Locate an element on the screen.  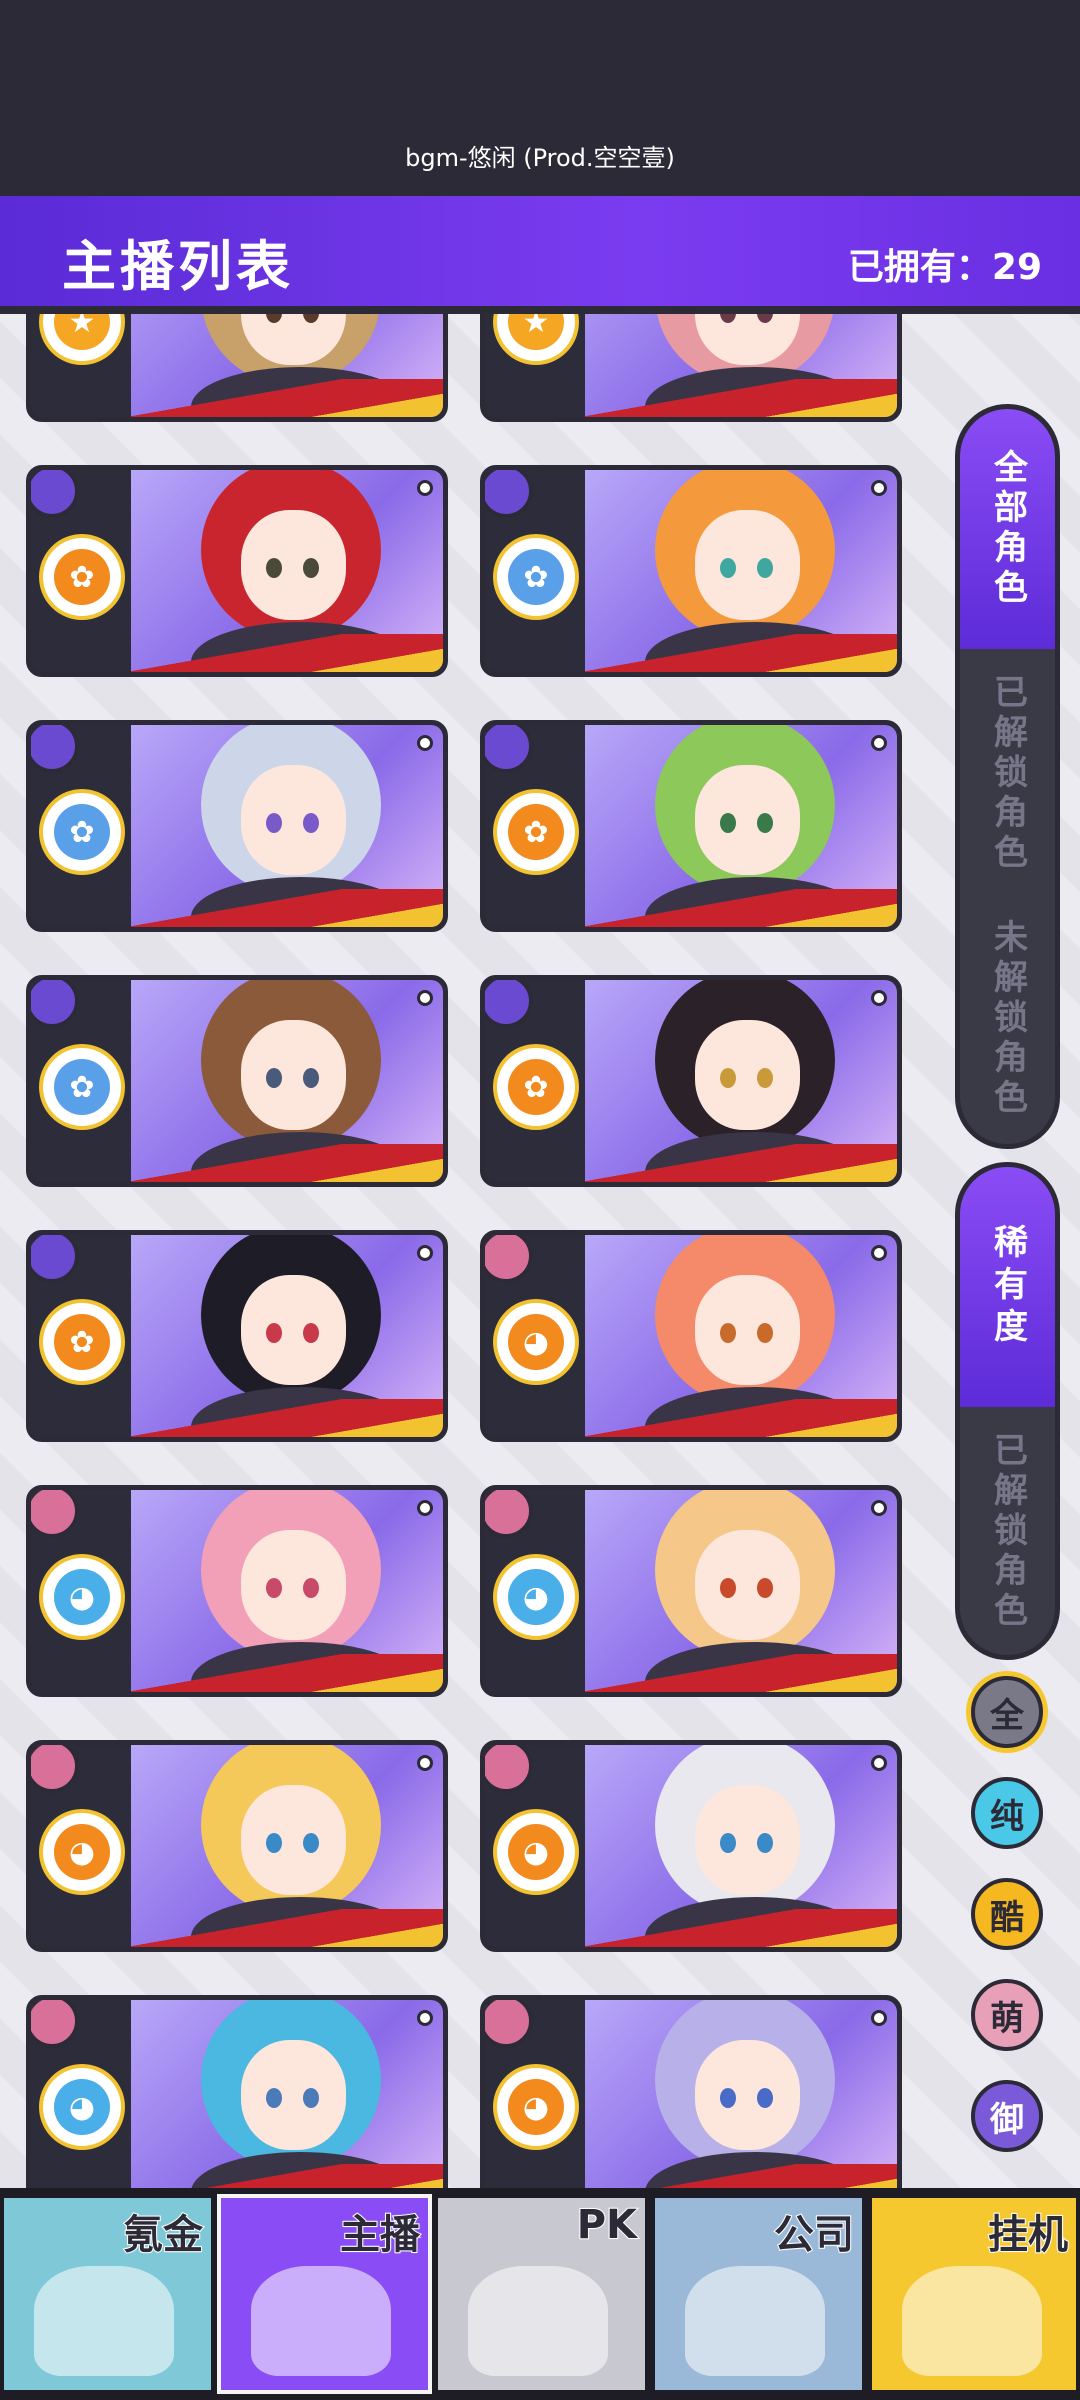
tab-unlocked-roles: 已解锁角色 is located at coordinates (1007, 774).